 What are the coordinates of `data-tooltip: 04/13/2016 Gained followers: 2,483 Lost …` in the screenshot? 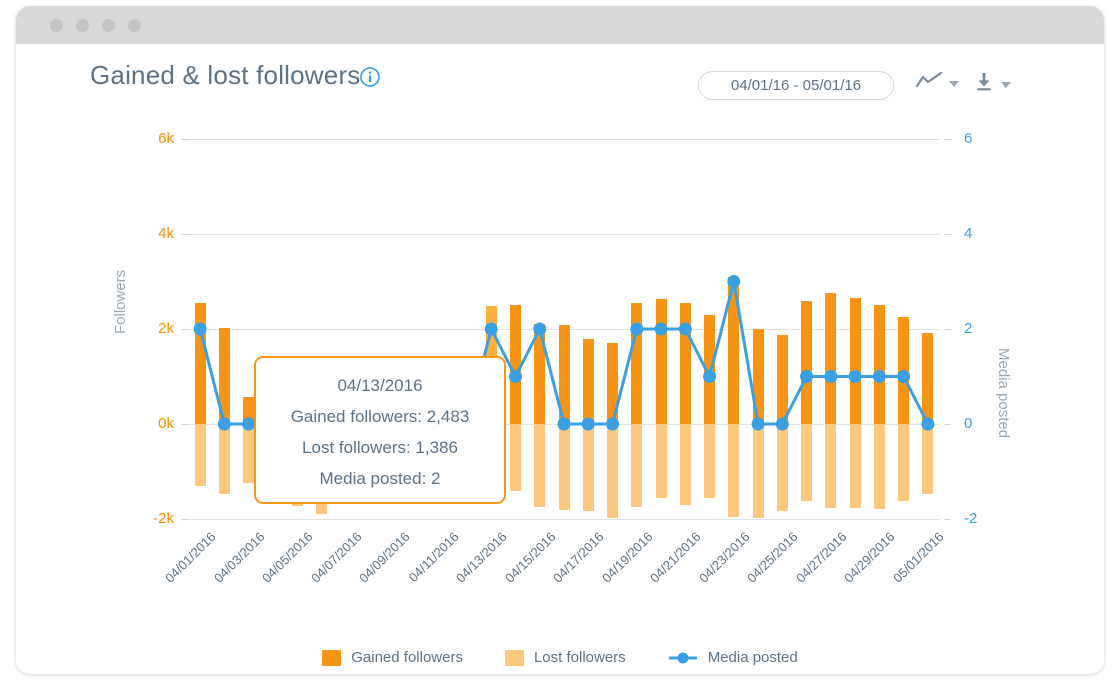 It's located at (380, 430).